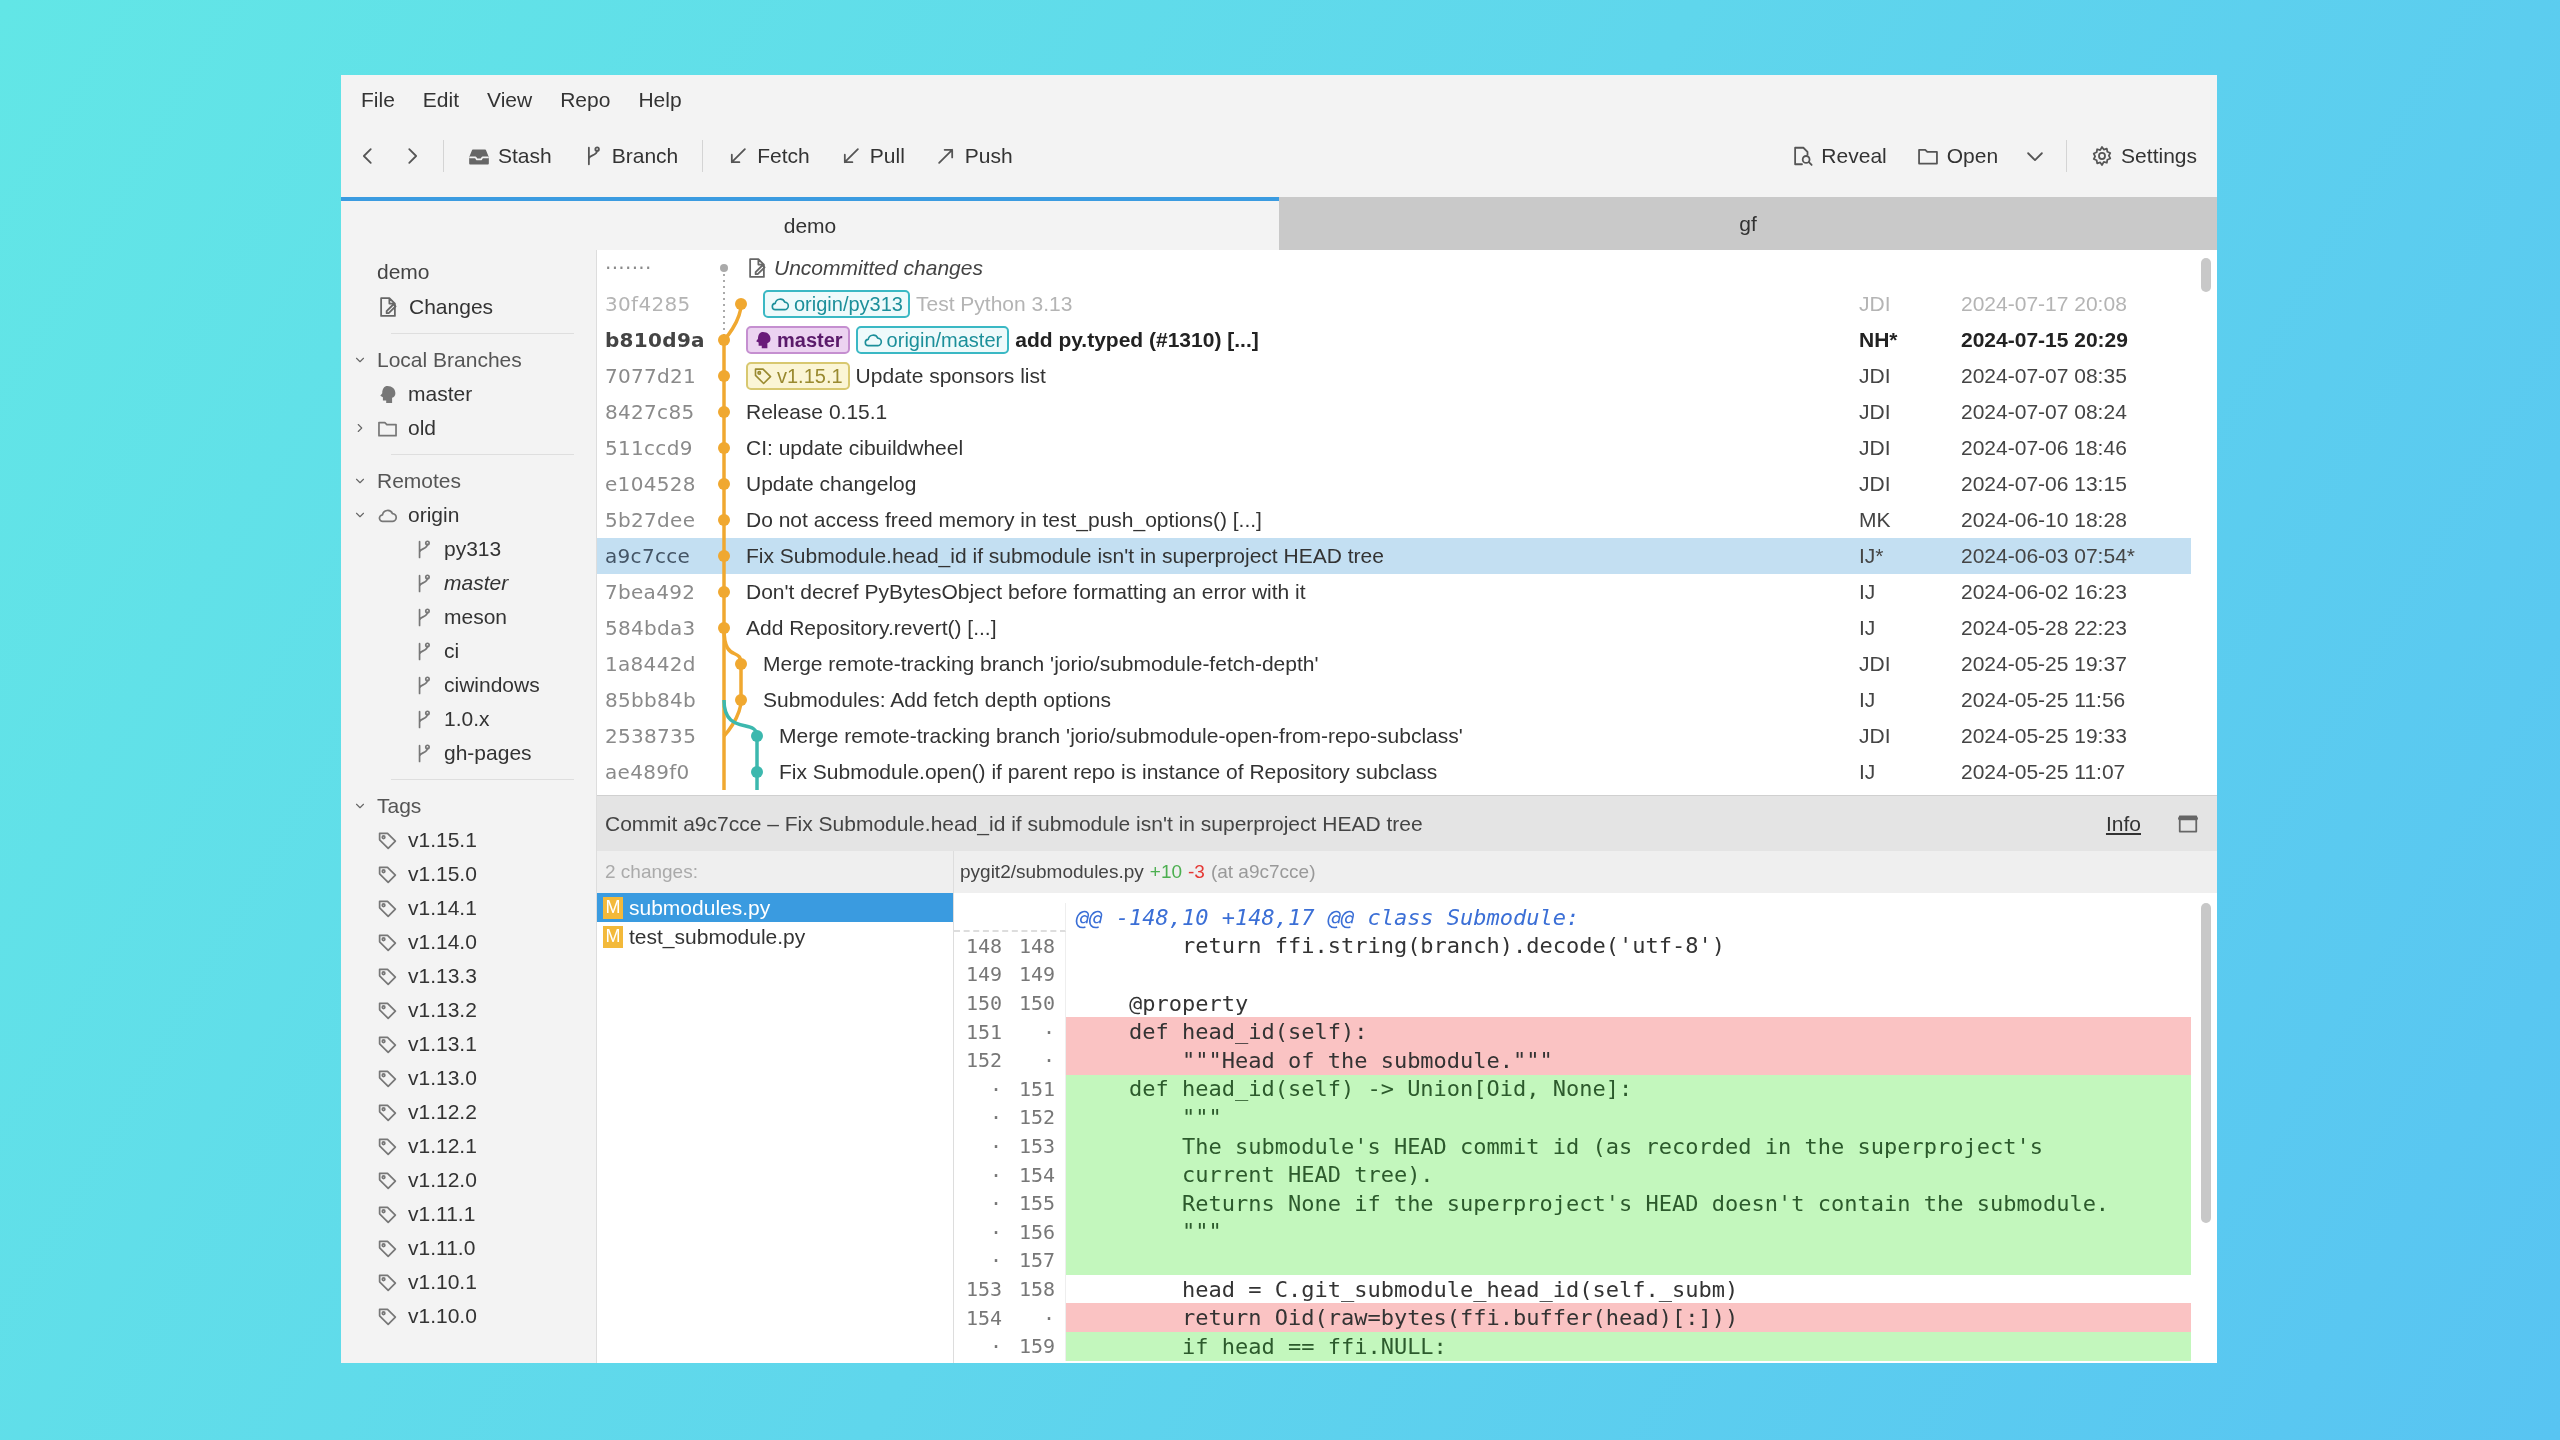  I want to click on commit-row: ae489f0 Fix Submodule.open() if parent repo is instance of Repository subclass IJ 2024-05-25 11:07, so click(1394, 772).